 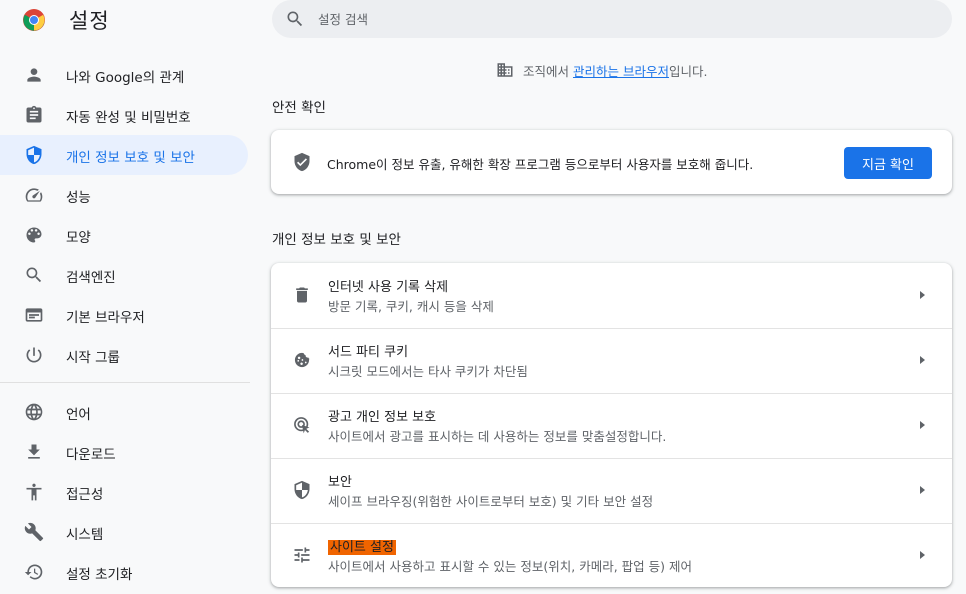 I want to click on managed-suffix: 입니다., so click(x=688, y=71).